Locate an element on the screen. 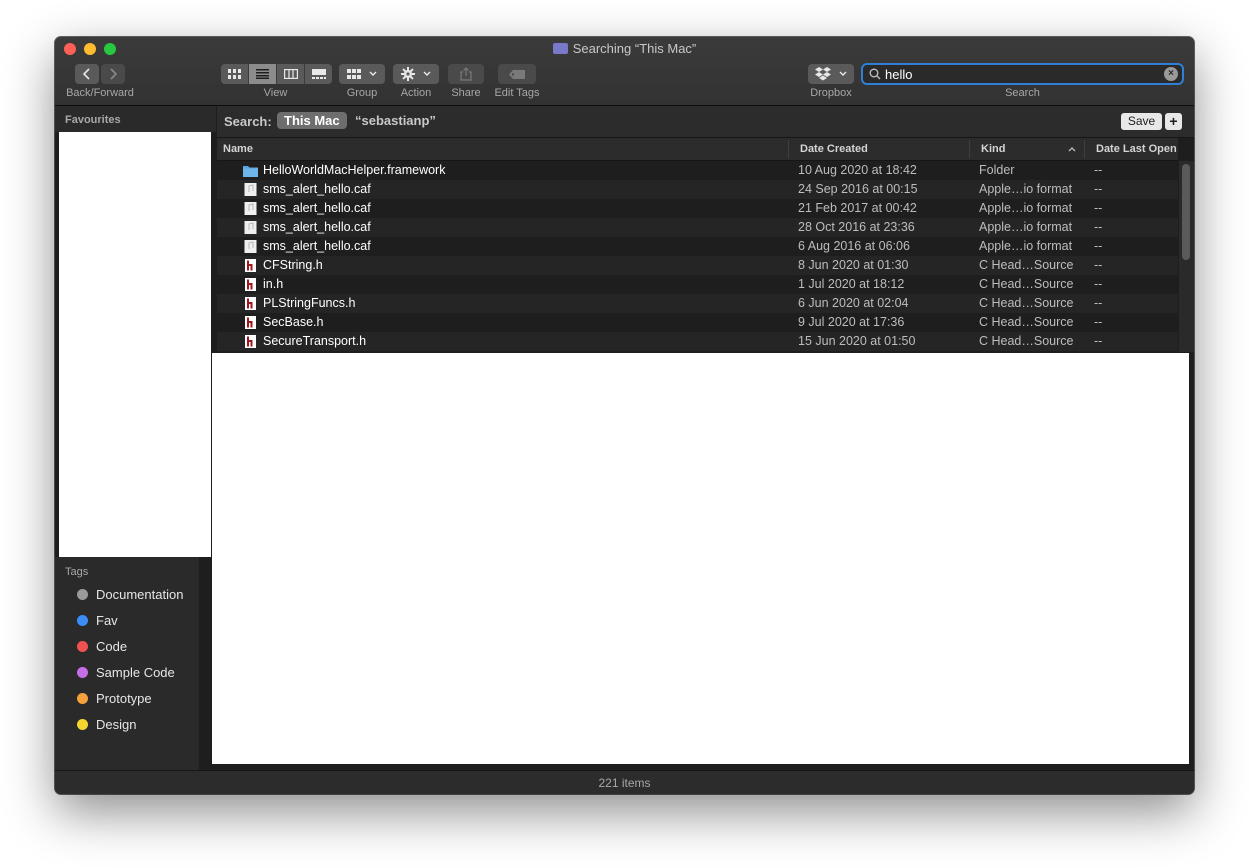  group-icon is located at coordinates (354, 74).